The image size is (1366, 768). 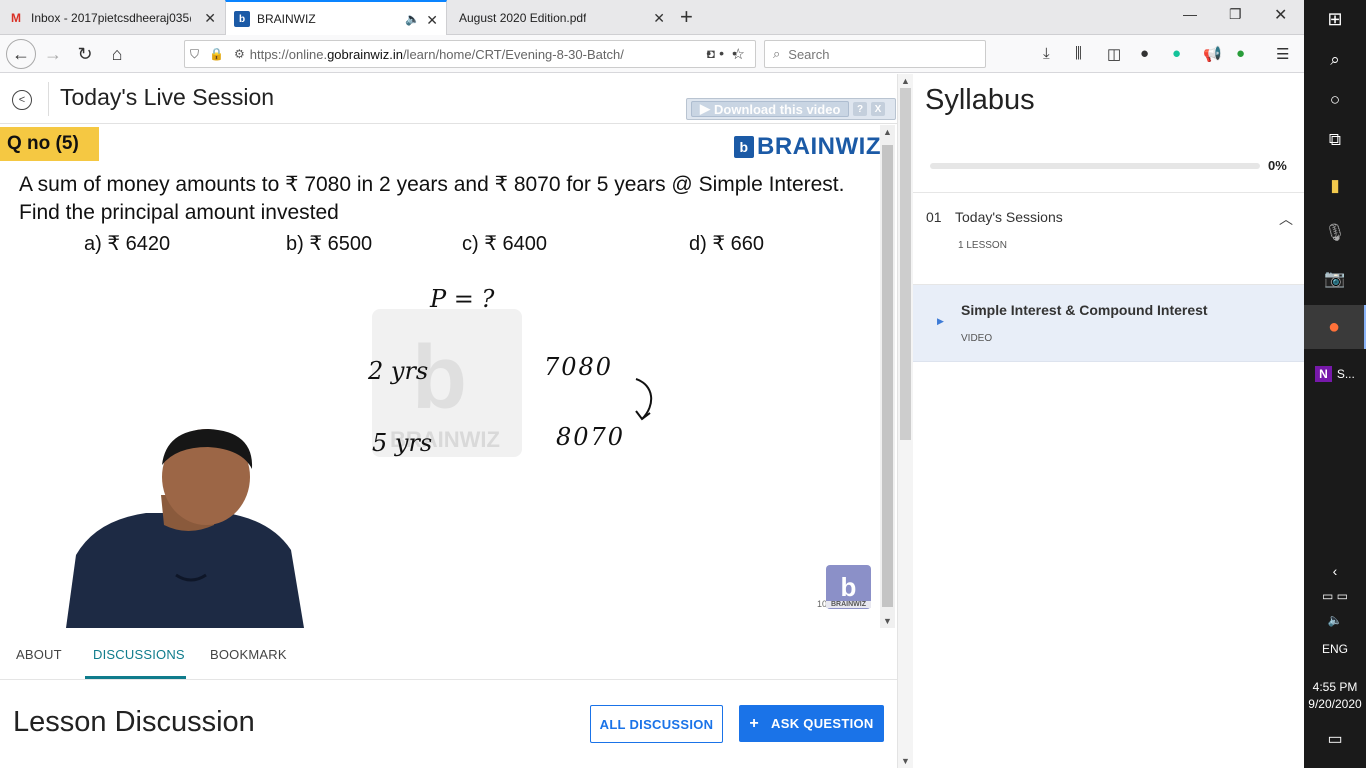 What do you see at coordinates (579, 367) in the screenshot?
I see `handwriting-7080: 7080` at bounding box center [579, 367].